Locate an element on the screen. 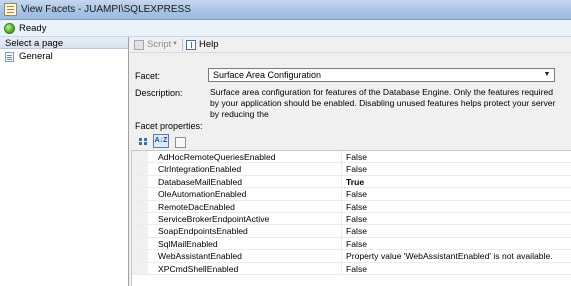  toolbar-separator is located at coordinates (182, 45).